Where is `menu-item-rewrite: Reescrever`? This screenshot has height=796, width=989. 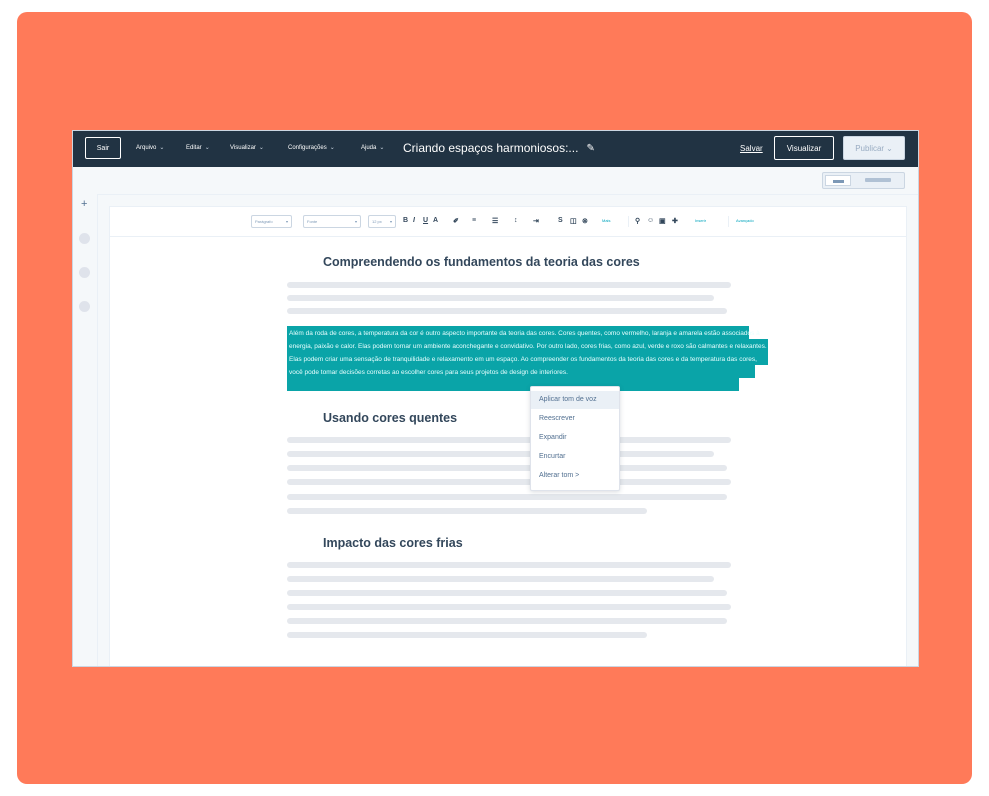 menu-item-rewrite: Reescrever is located at coordinates (575, 419).